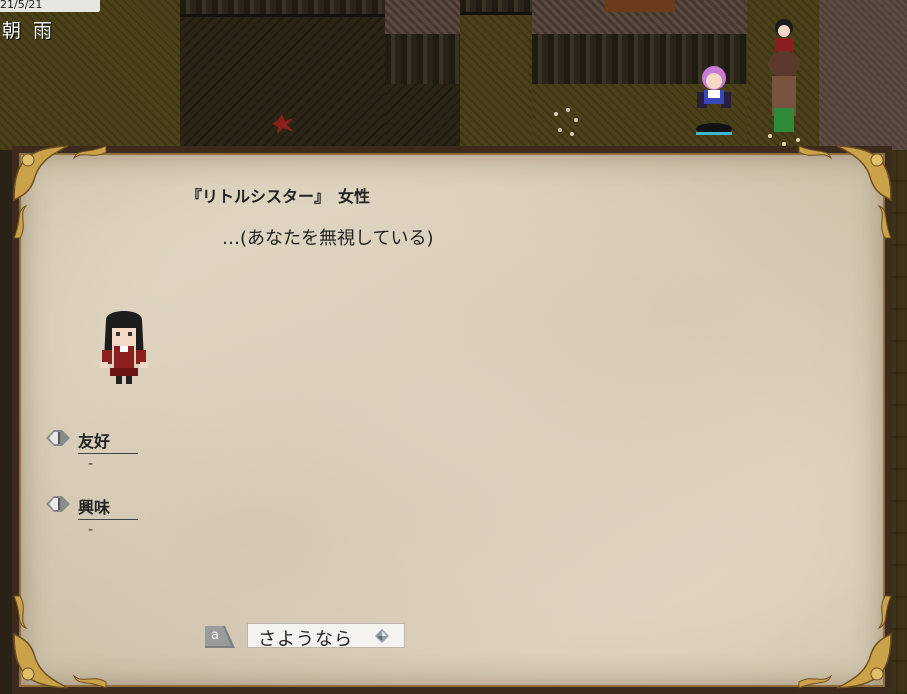 Image resolution: width=907 pixels, height=694 pixels. What do you see at coordinates (328, 238) in the screenshot?
I see `dialog-message: …(あなたを無視している)` at bounding box center [328, 238].